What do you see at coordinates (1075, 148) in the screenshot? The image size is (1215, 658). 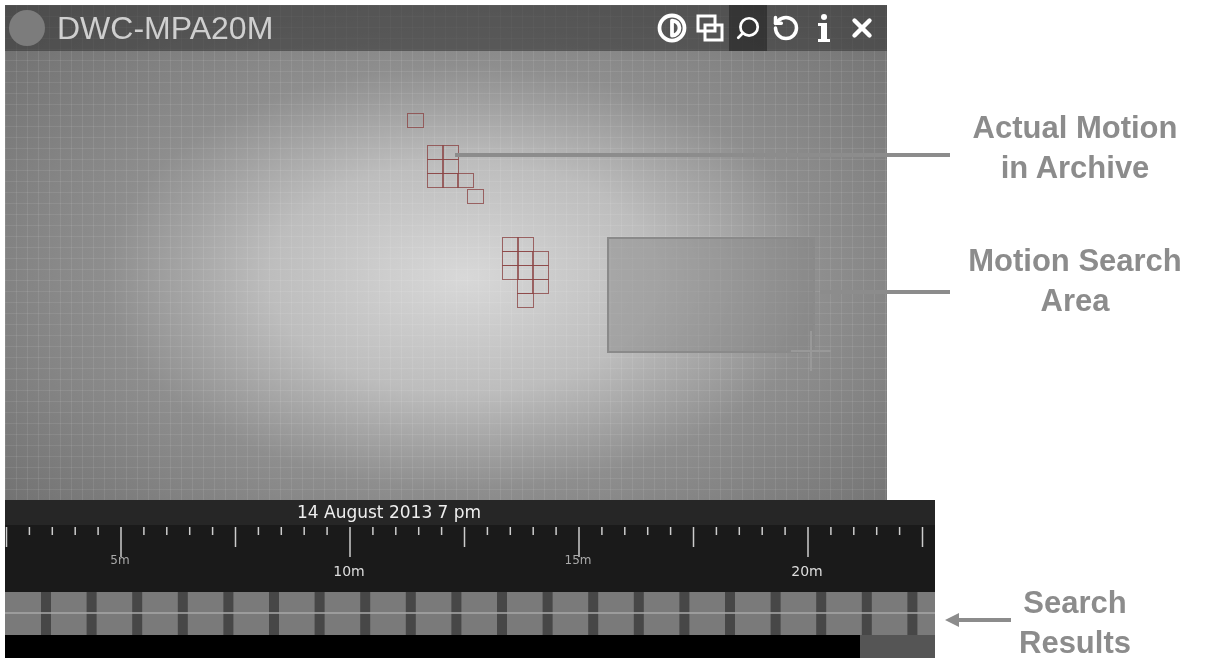 I see `annotation-text: Actual Motion in Archive` at bounding box center [1075, 148].